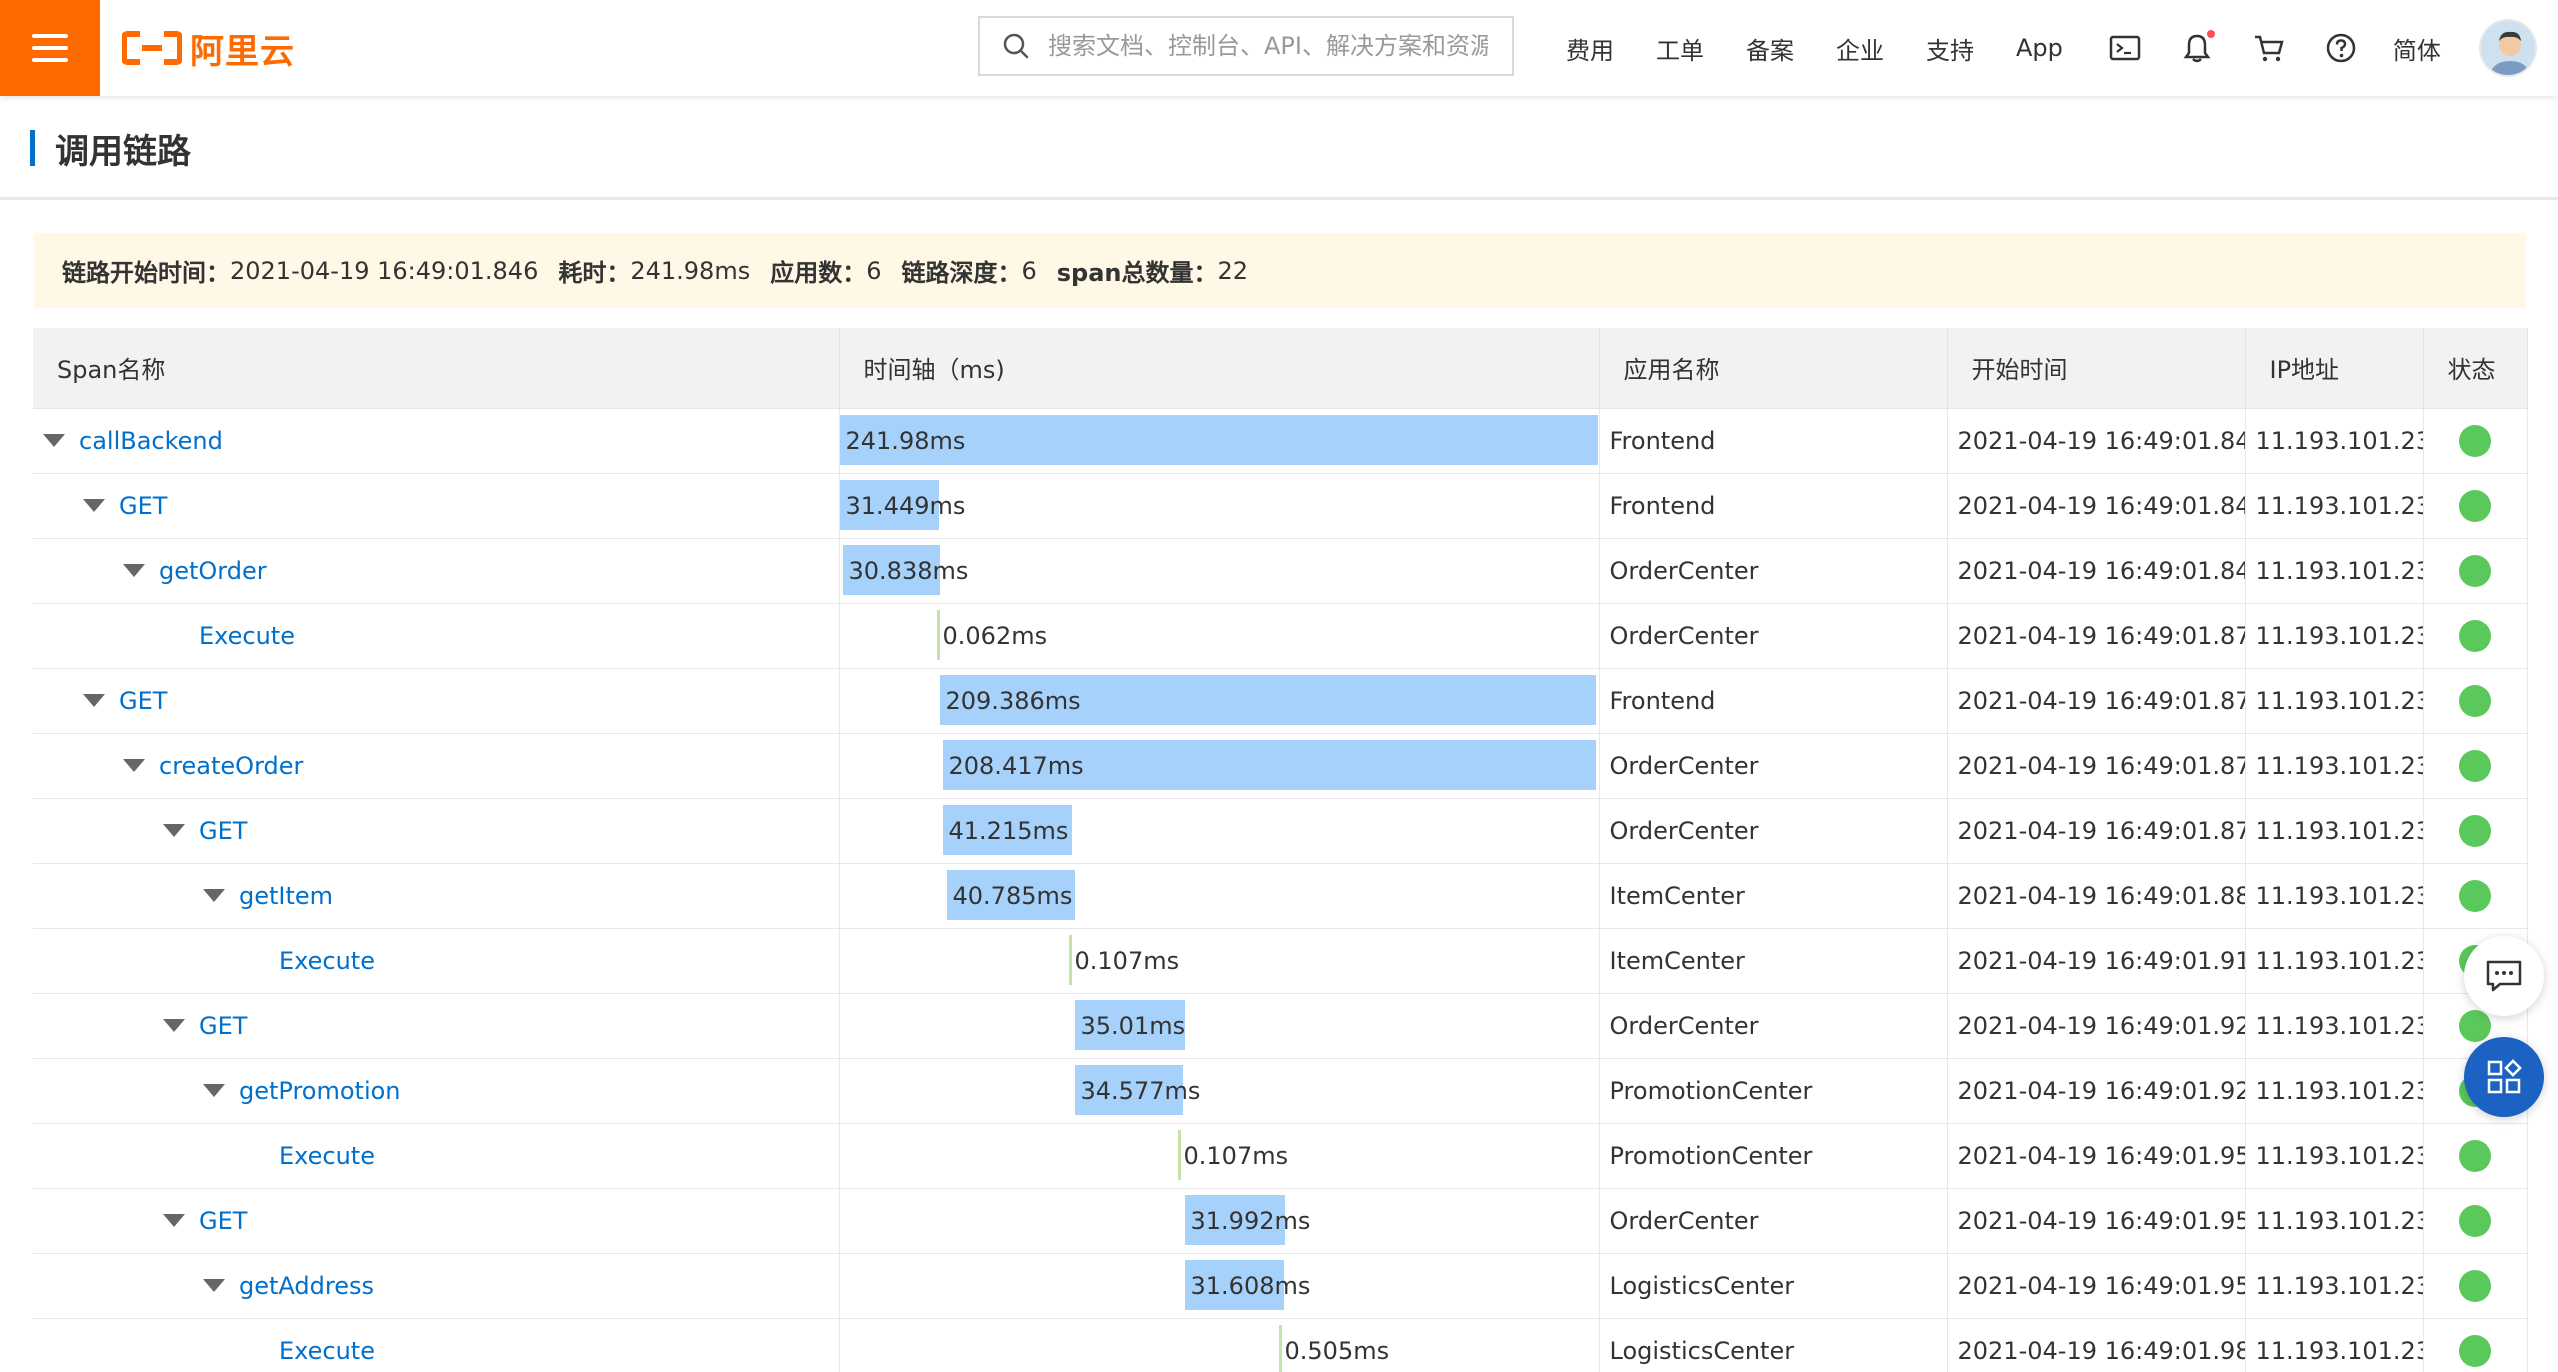 This screenshot has height=1372, width=2558. I want to click on timeline-cell: 34.577ms, so click(1219, 1091).